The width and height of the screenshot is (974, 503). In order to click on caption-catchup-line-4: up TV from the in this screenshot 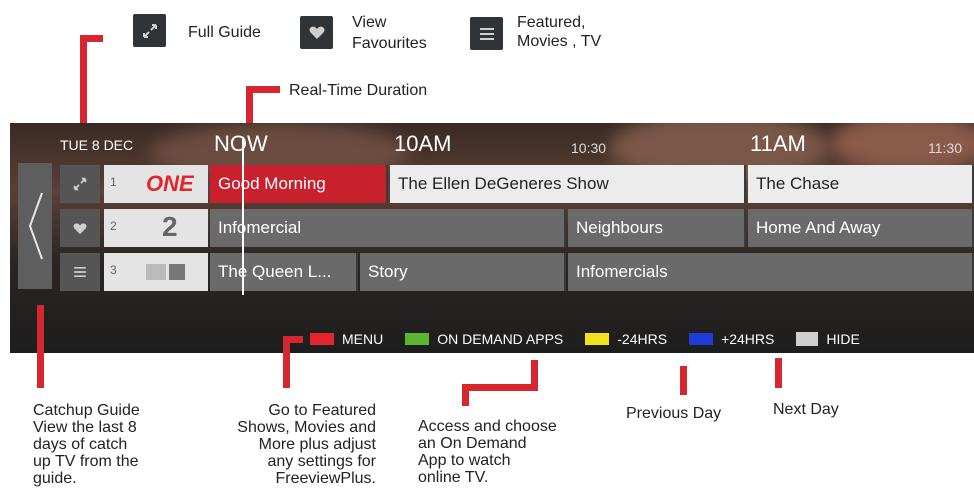, I will do `click(86, 461)`.